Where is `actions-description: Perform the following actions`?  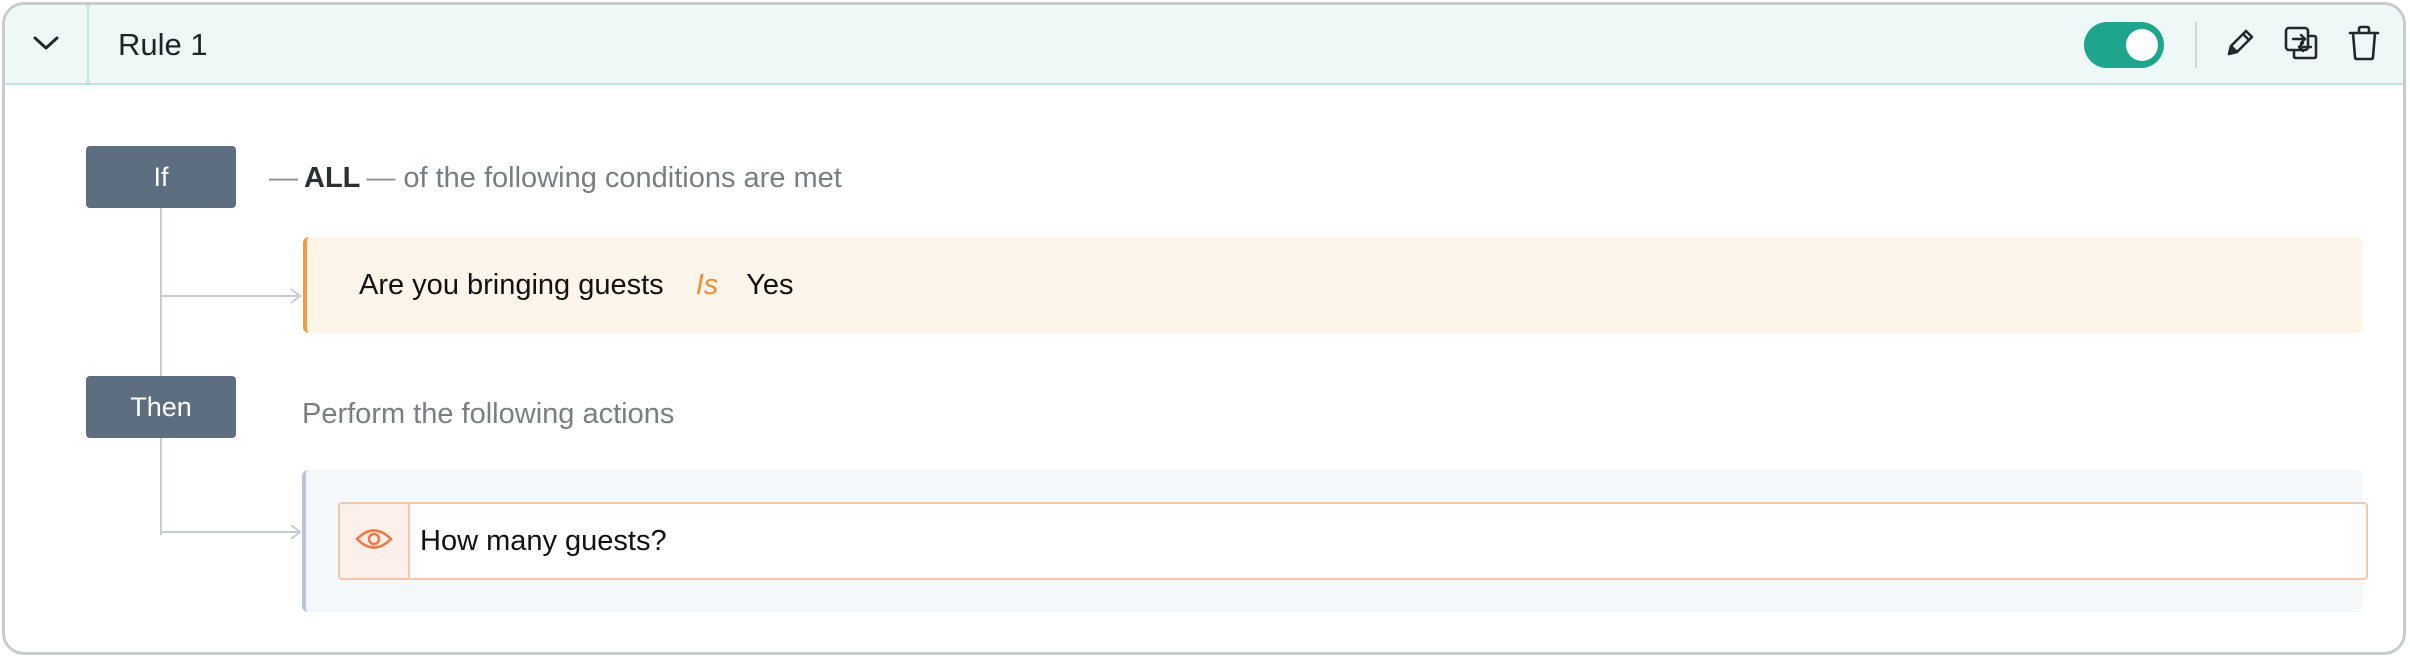 actions-description: Perform the following actions is located at coordinates (488, 413).